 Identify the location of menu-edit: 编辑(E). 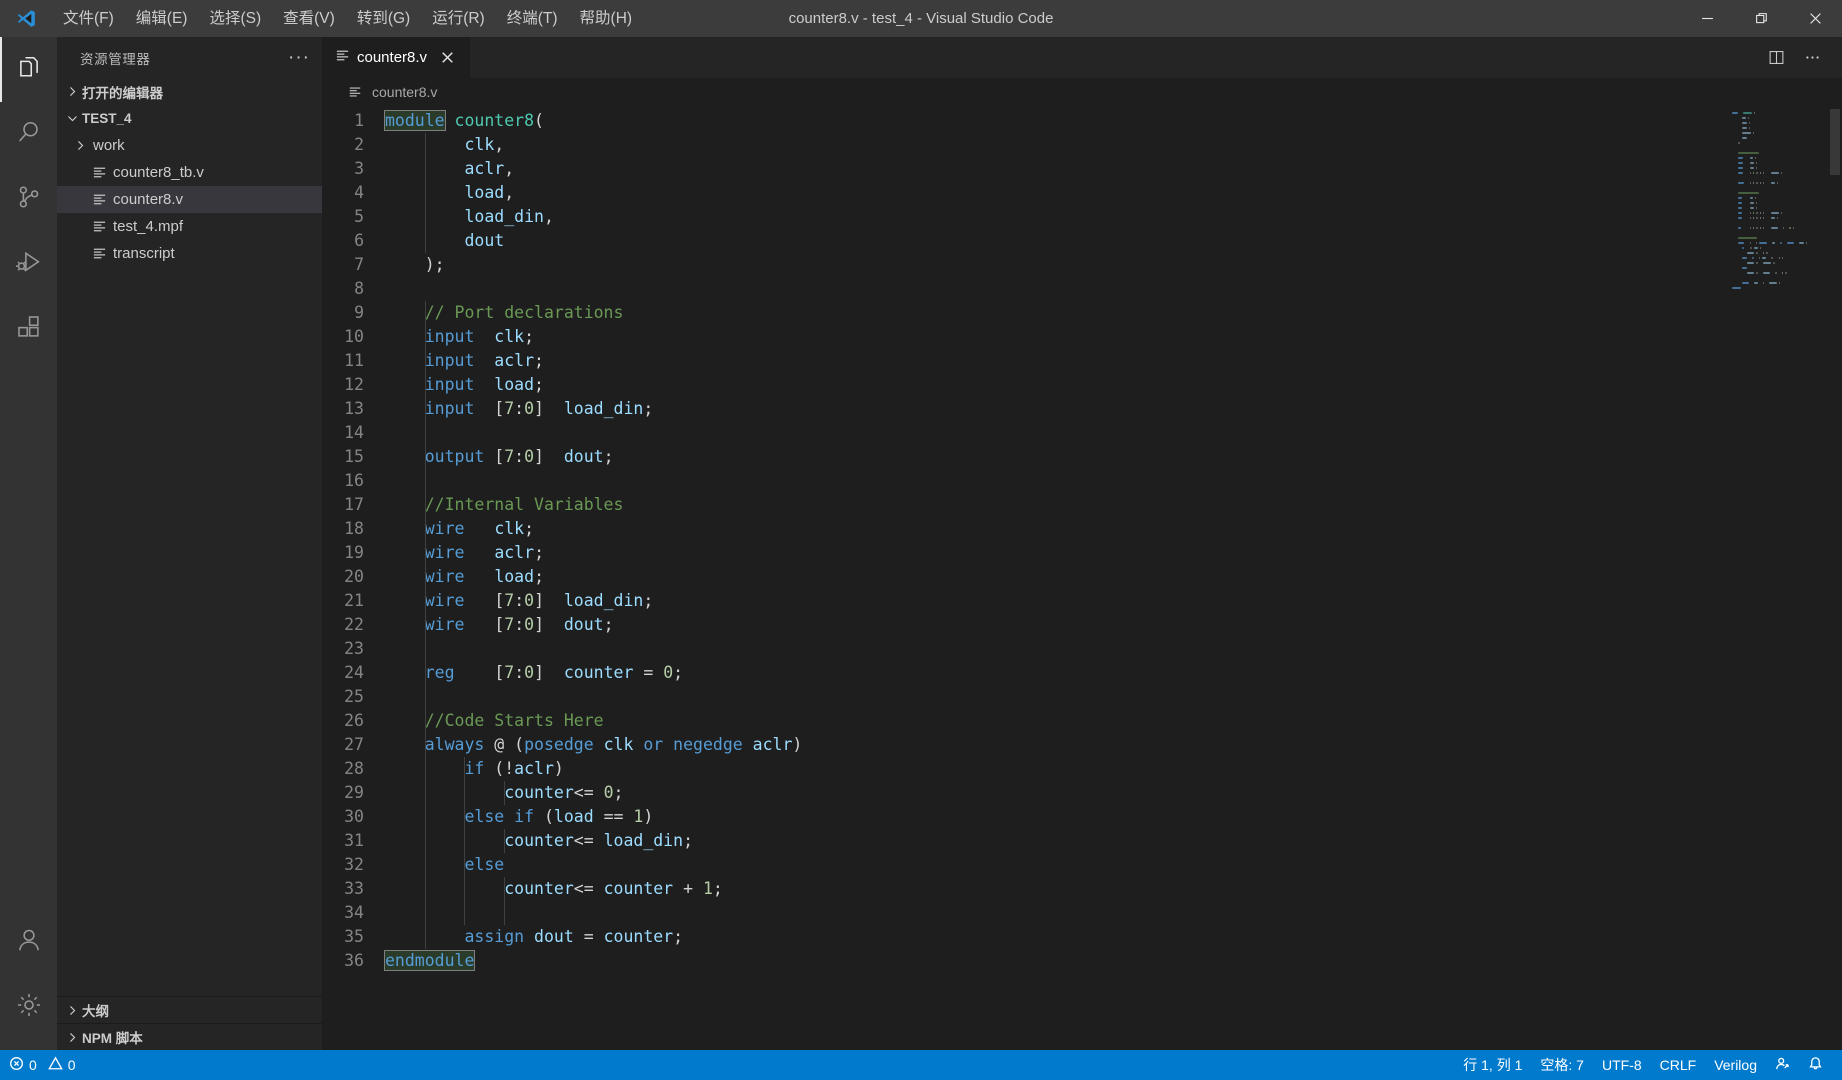
(162, 18).